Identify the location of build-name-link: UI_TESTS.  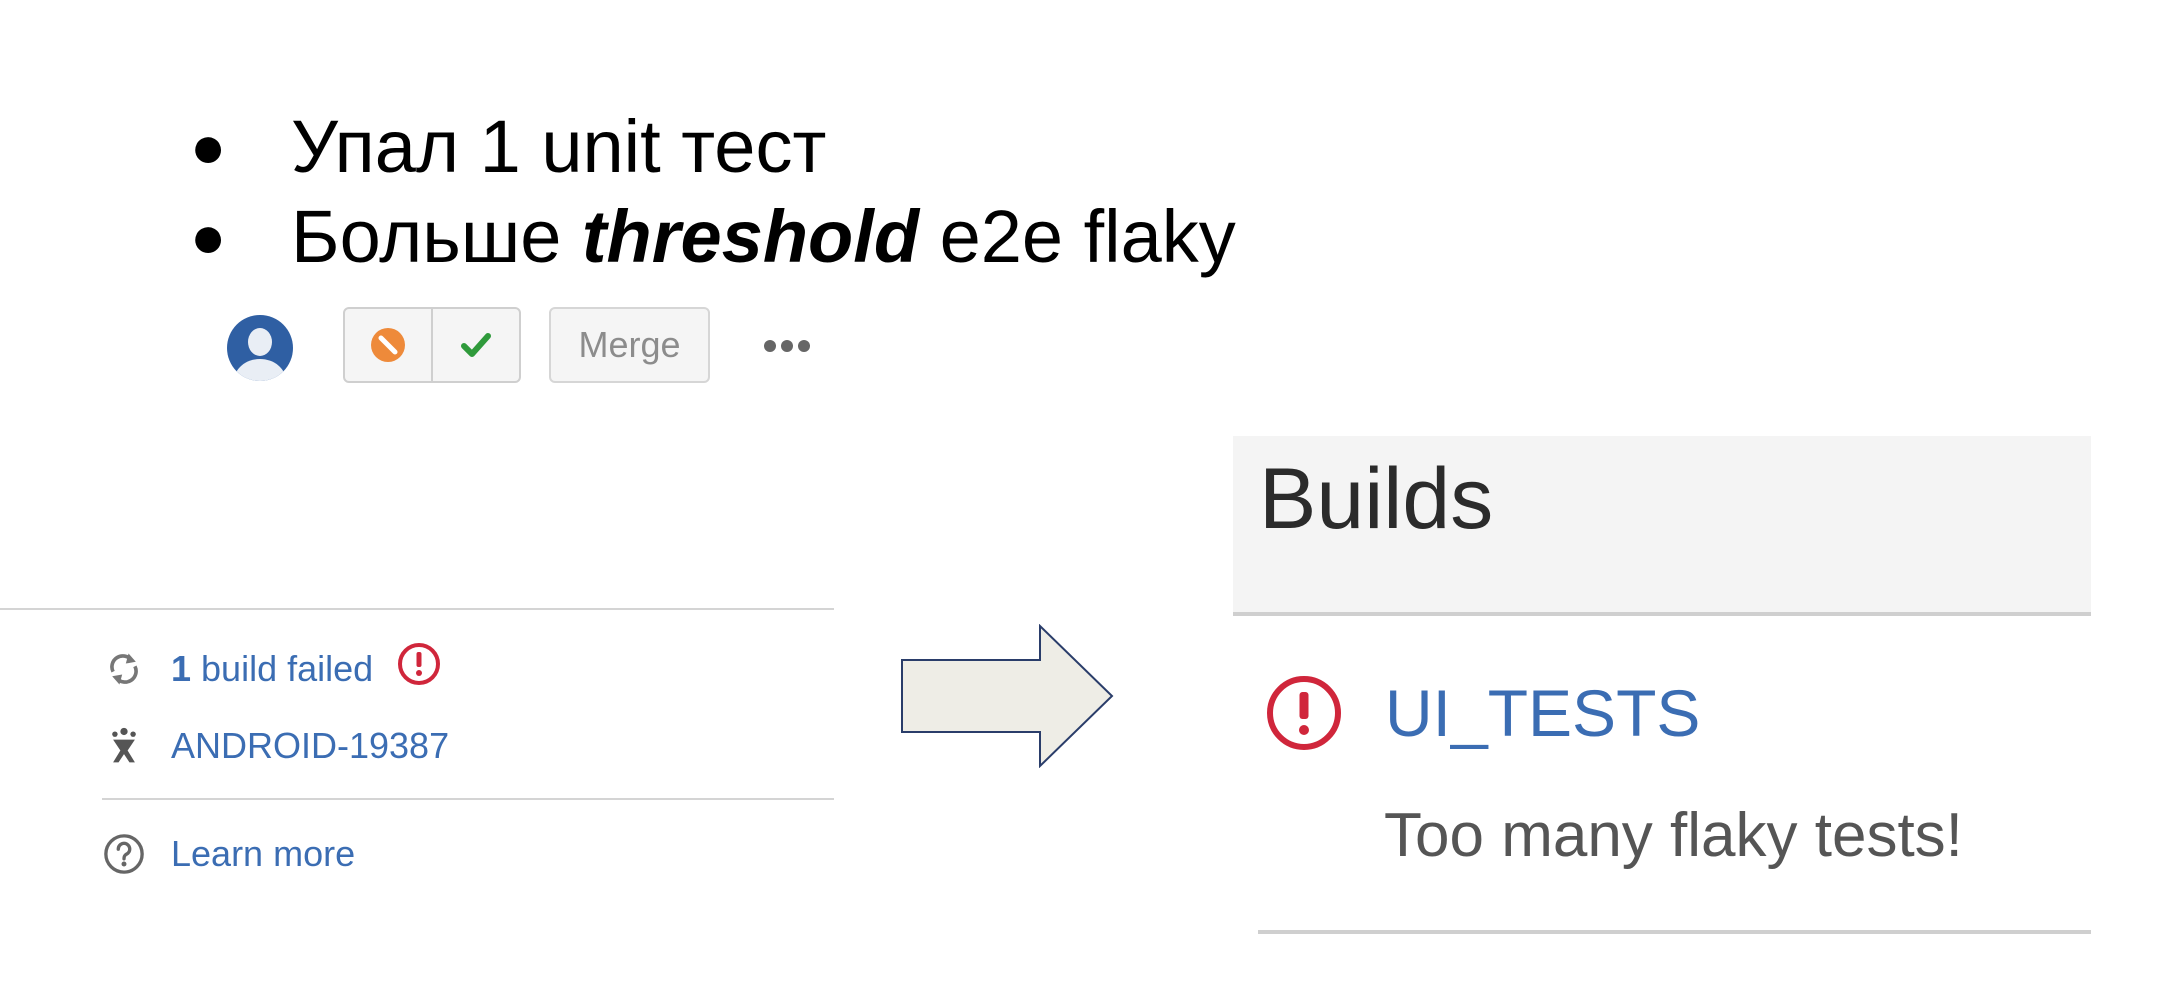
(1542, 713).